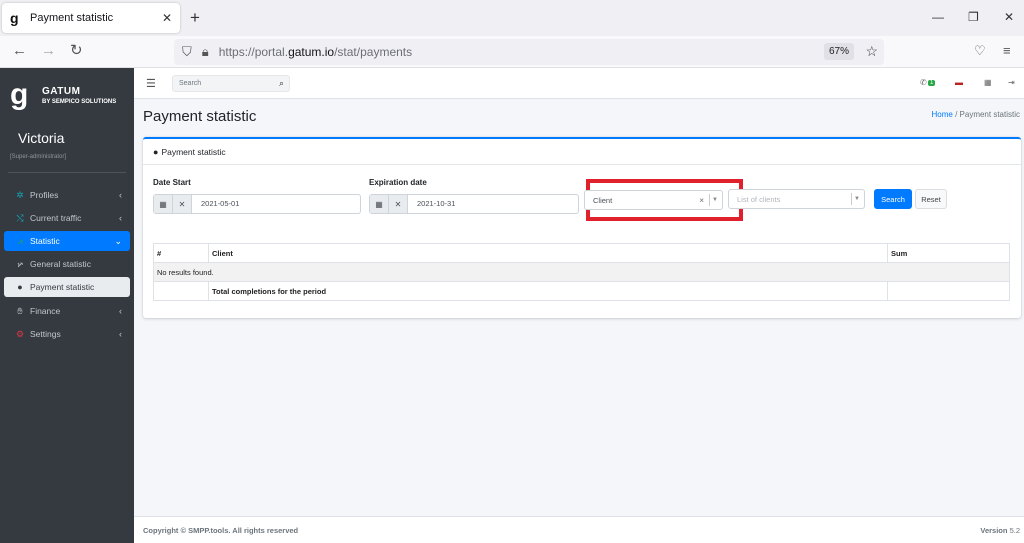 This screenshot has height=543, width=1024. I want to click on expiration-date-label: Expiration date, so click(398, 182).